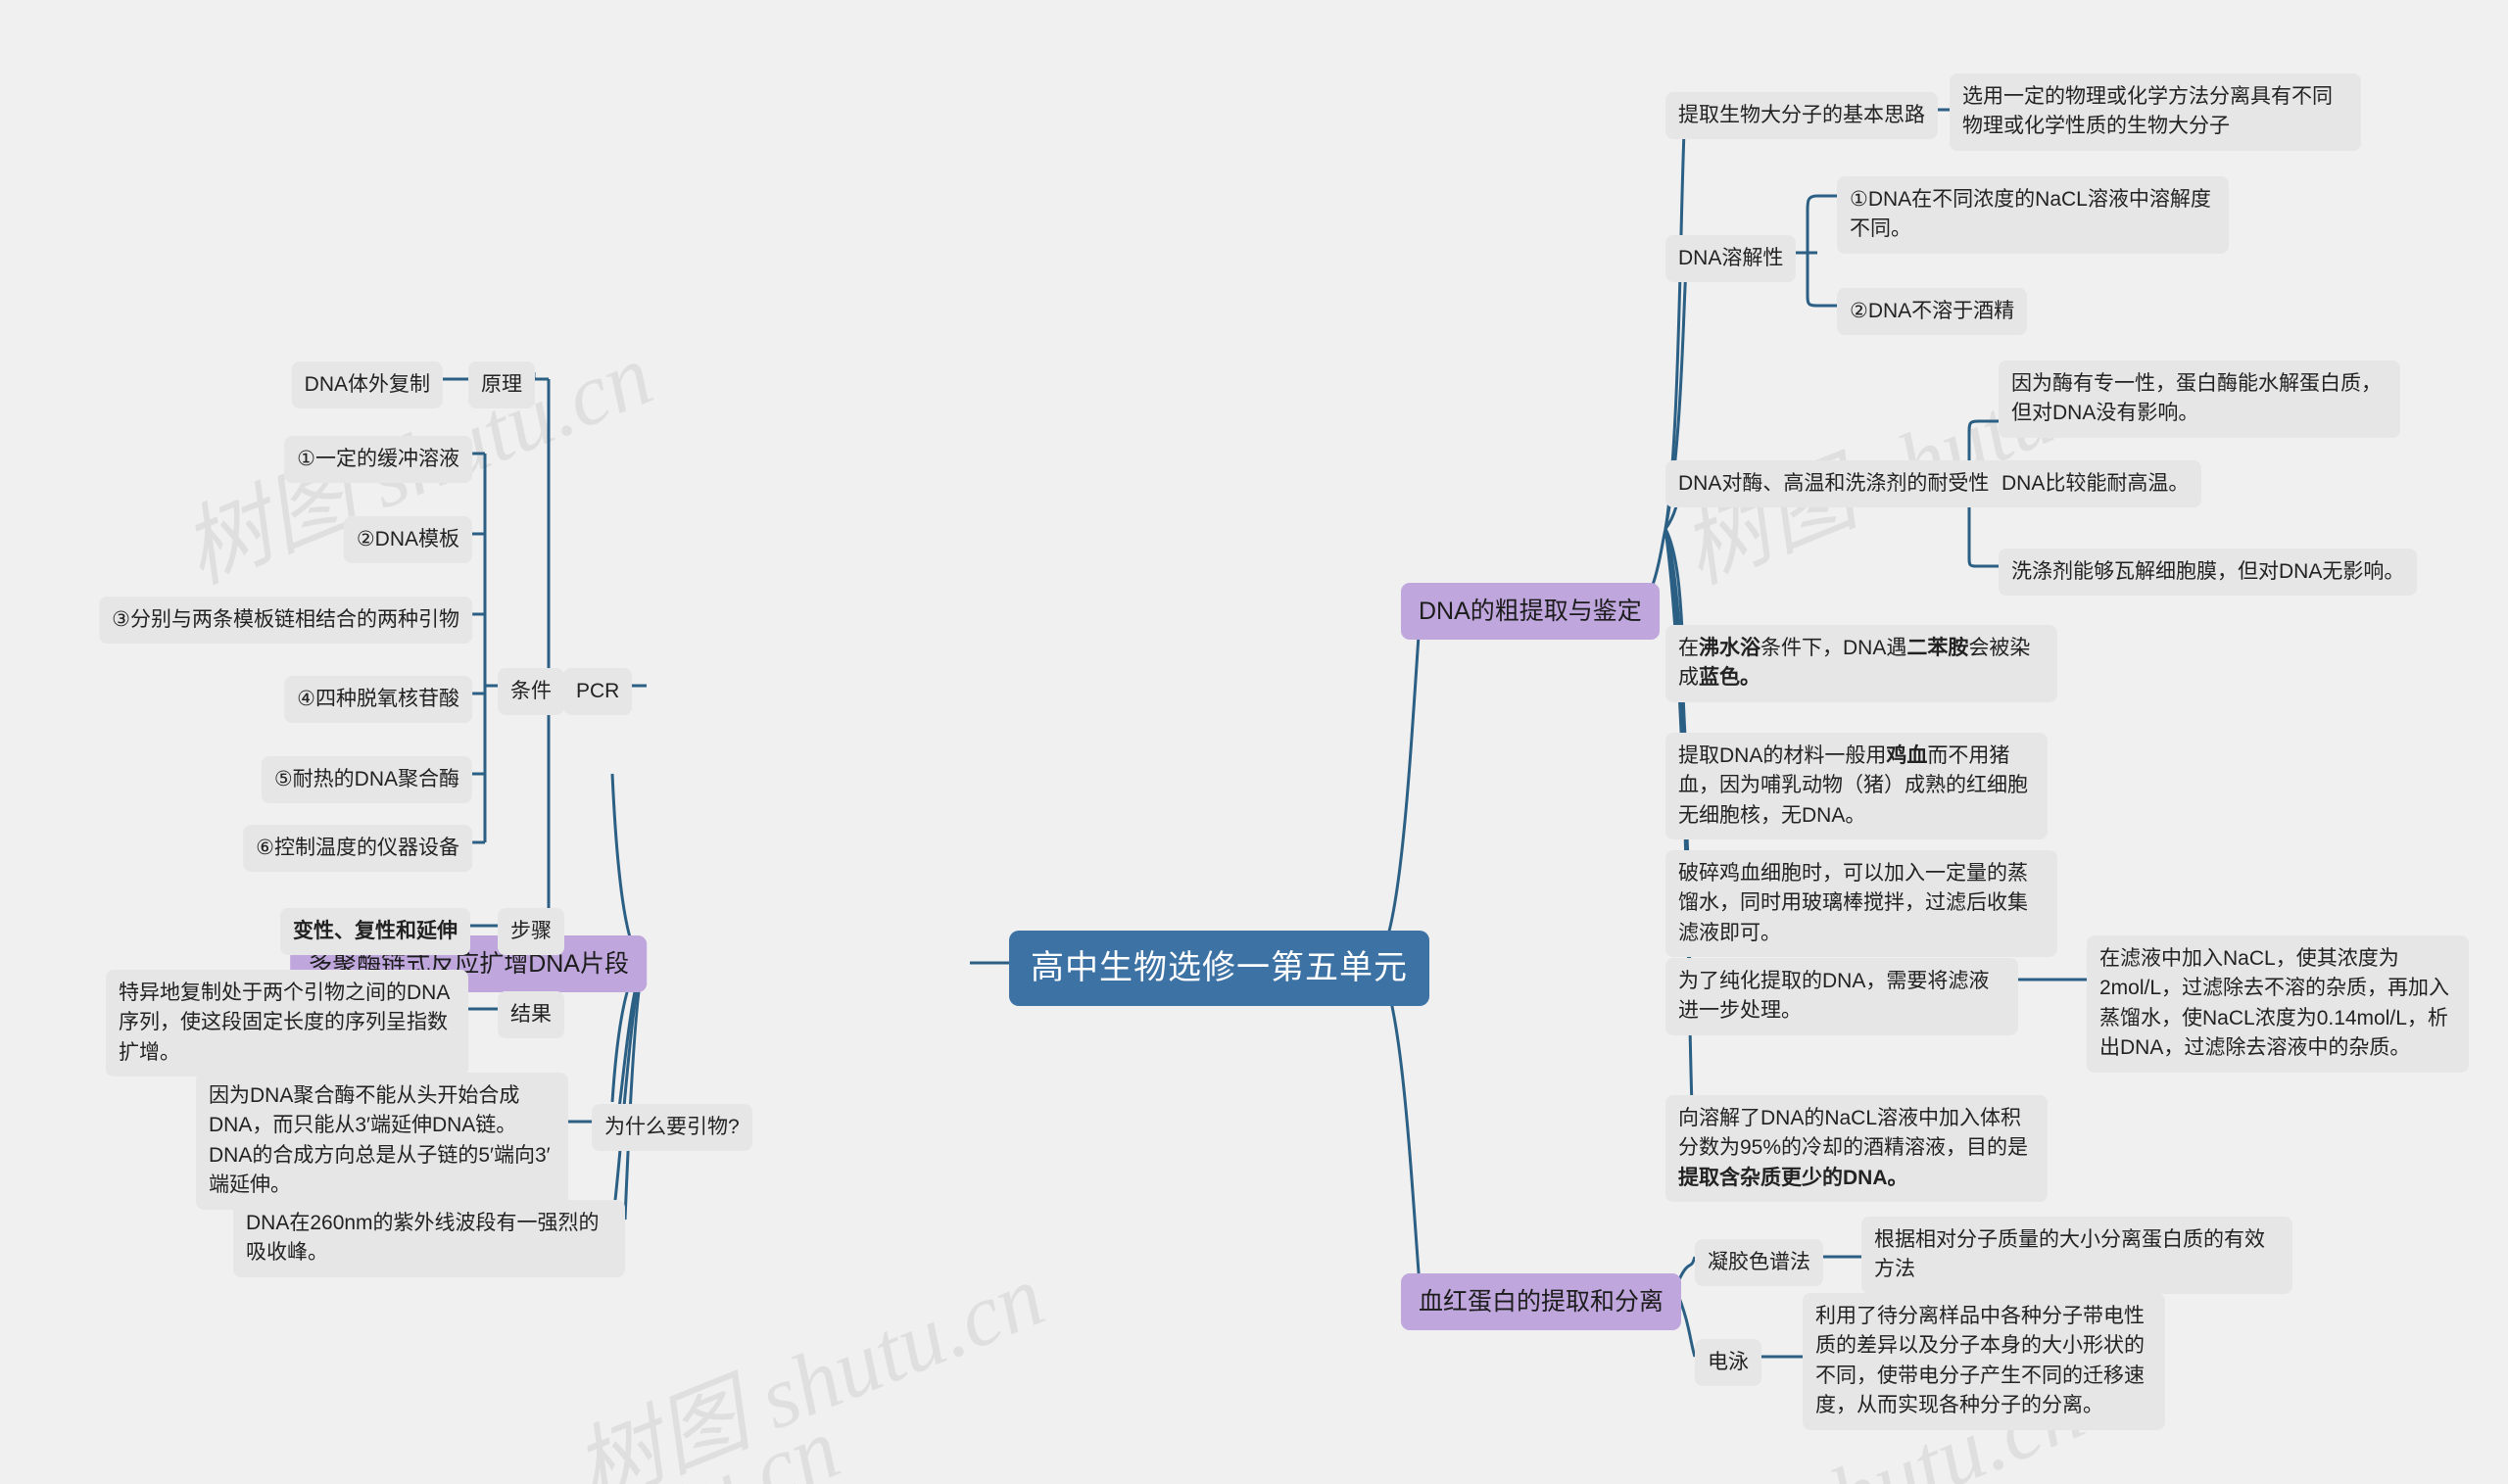  I want to click on dna-note-break-cells: 破碎鸡血细胞时，可以加入一定量的蒸馏水，同时用玻璃棒搅拌，过滤后收集滤液即可。, so click(1861, 904).